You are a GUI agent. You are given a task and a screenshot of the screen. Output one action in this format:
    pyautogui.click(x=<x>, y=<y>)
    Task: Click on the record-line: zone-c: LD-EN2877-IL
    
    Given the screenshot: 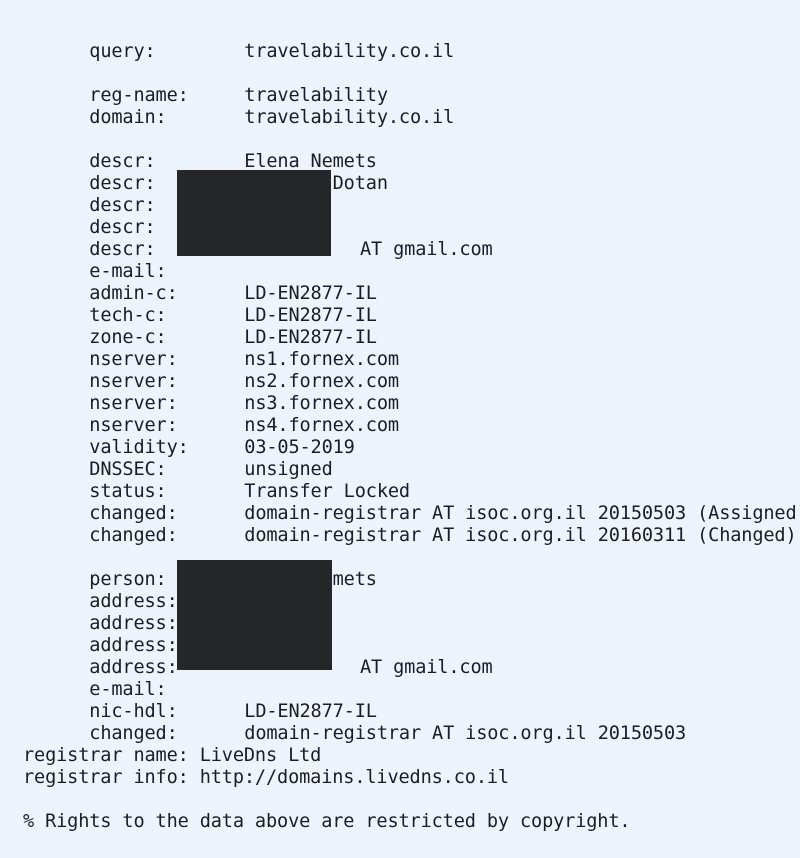 What is the action you would take?
    pyautogui.click(x=411, y=326)
    